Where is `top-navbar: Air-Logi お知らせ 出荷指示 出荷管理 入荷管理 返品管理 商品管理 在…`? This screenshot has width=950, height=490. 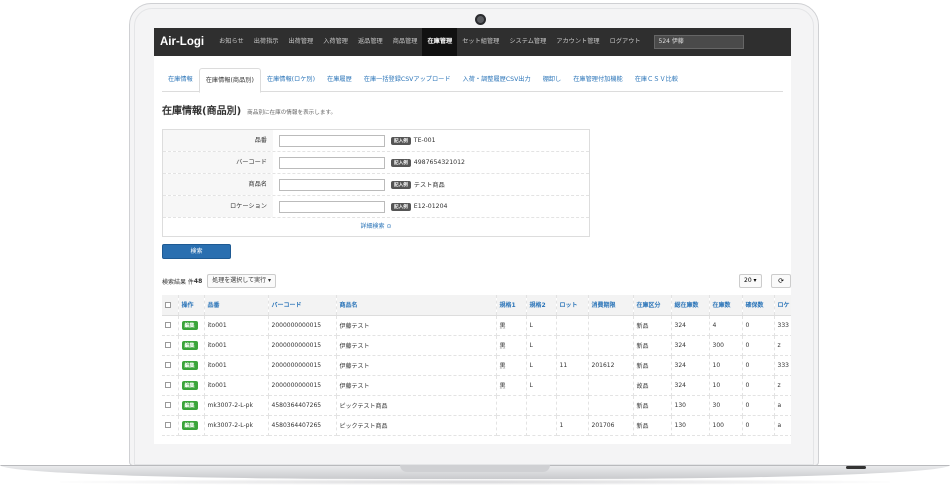 top-navbar: Air-Logi お知らせ 出荷指示 出荷管理 入荷管理 返品管理 商品管理 在… is located at coordinates (472, 42).